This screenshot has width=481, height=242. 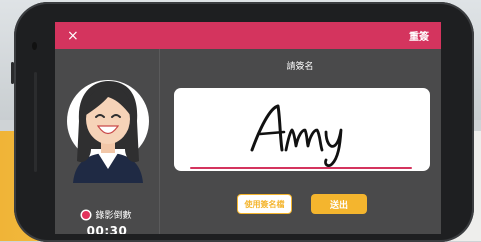 What do you see at coordinates (34, 46) in the screenshot?
I see `phone-camera` at bounding box center [34, 46].